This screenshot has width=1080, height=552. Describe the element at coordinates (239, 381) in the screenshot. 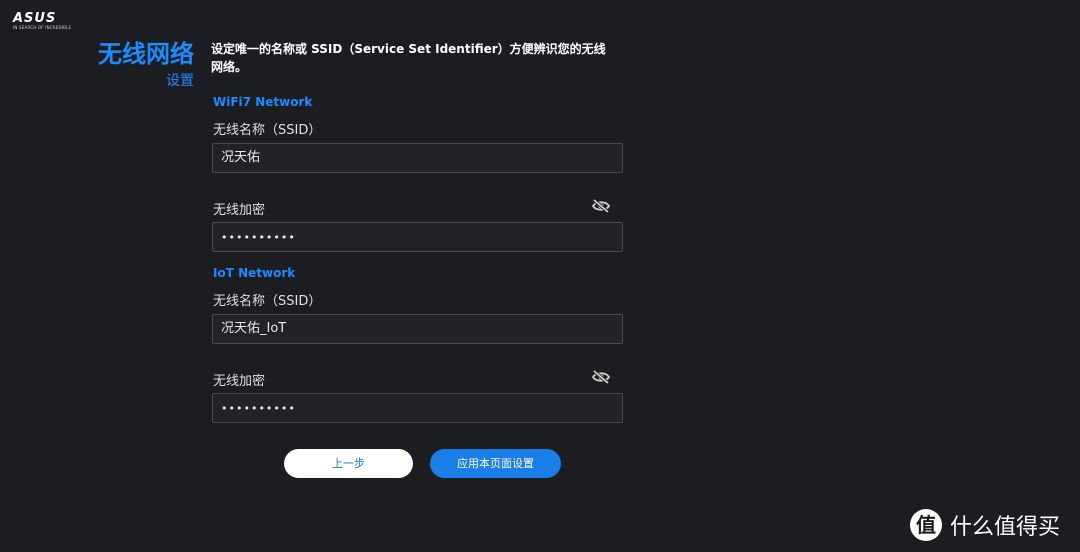

I see `iot-password-label: 无线加密` at that location.